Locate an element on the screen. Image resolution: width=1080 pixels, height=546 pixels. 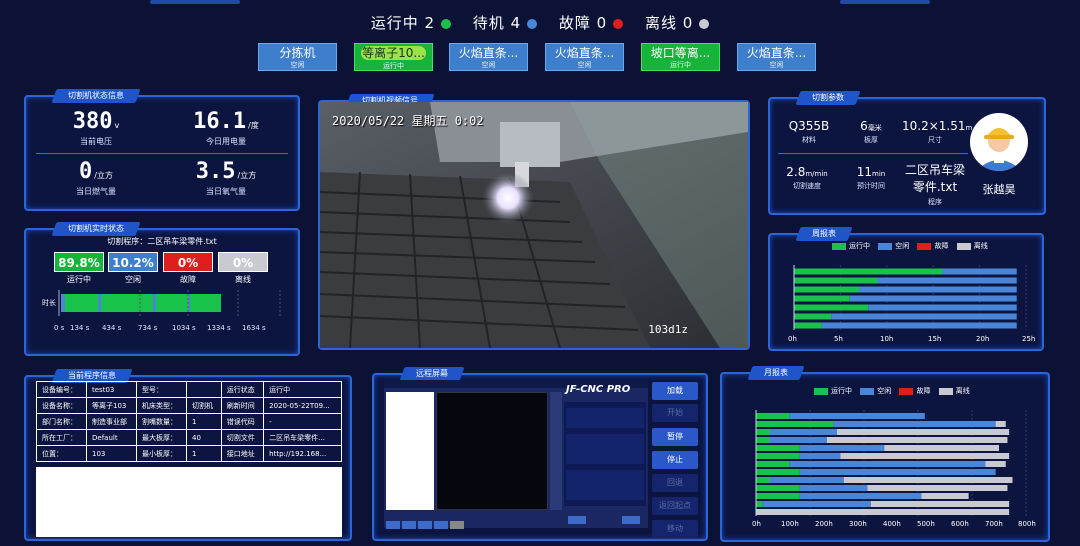
table-cell: 所在工厂： is located at coordinates (61, 437).